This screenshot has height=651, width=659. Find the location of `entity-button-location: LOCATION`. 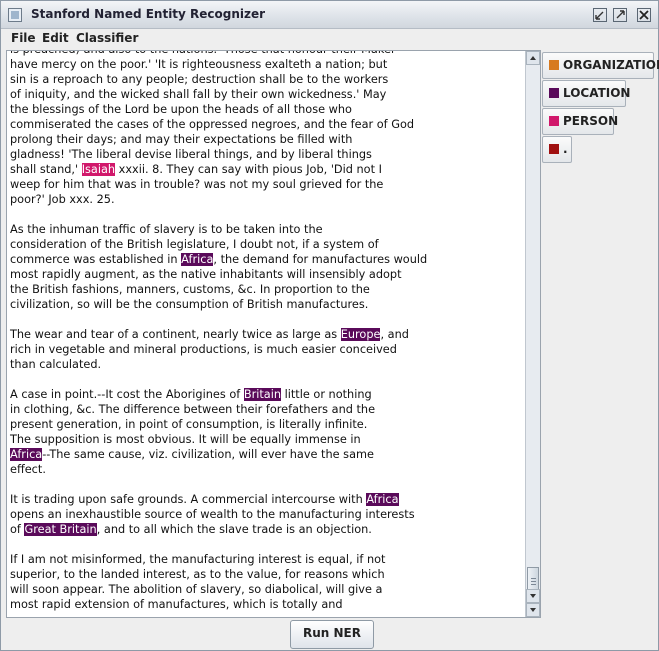

entity-button-location: LOCATION is located at coordinates (586, 93).